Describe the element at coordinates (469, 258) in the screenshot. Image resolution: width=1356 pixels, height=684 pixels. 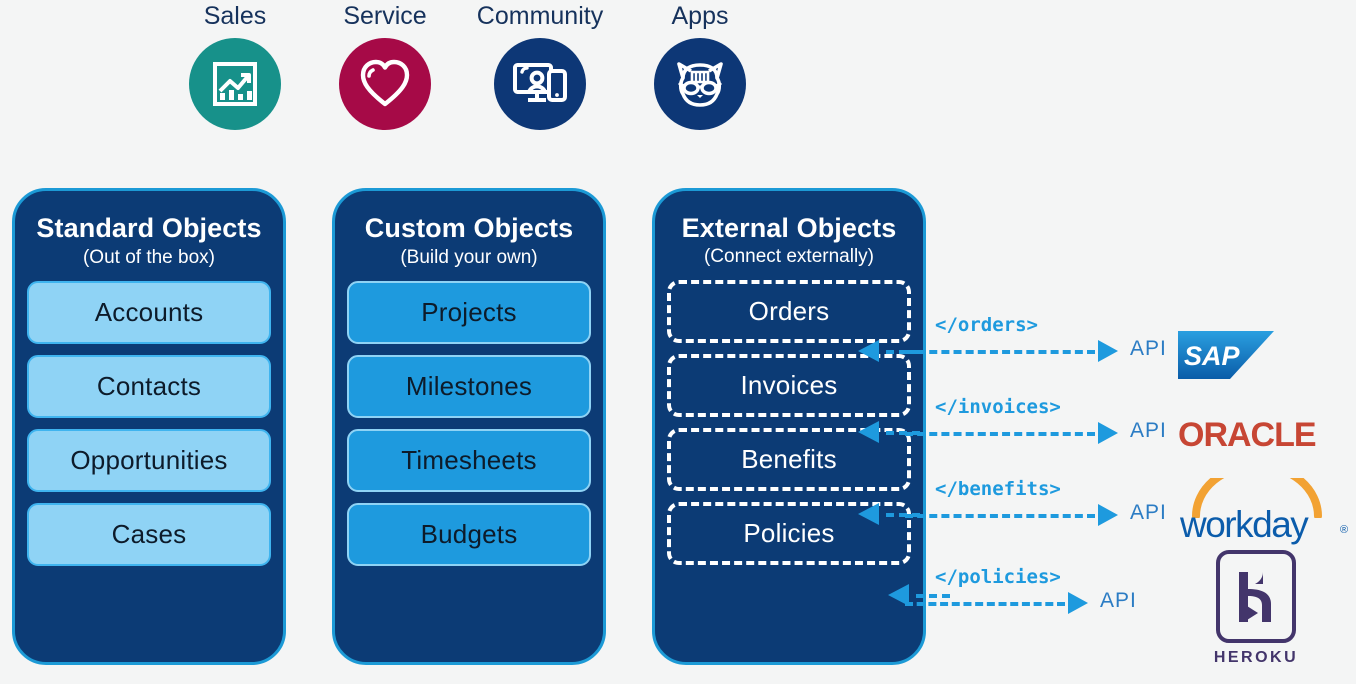
I see `card-subtitle: (Build your own)` at that location.